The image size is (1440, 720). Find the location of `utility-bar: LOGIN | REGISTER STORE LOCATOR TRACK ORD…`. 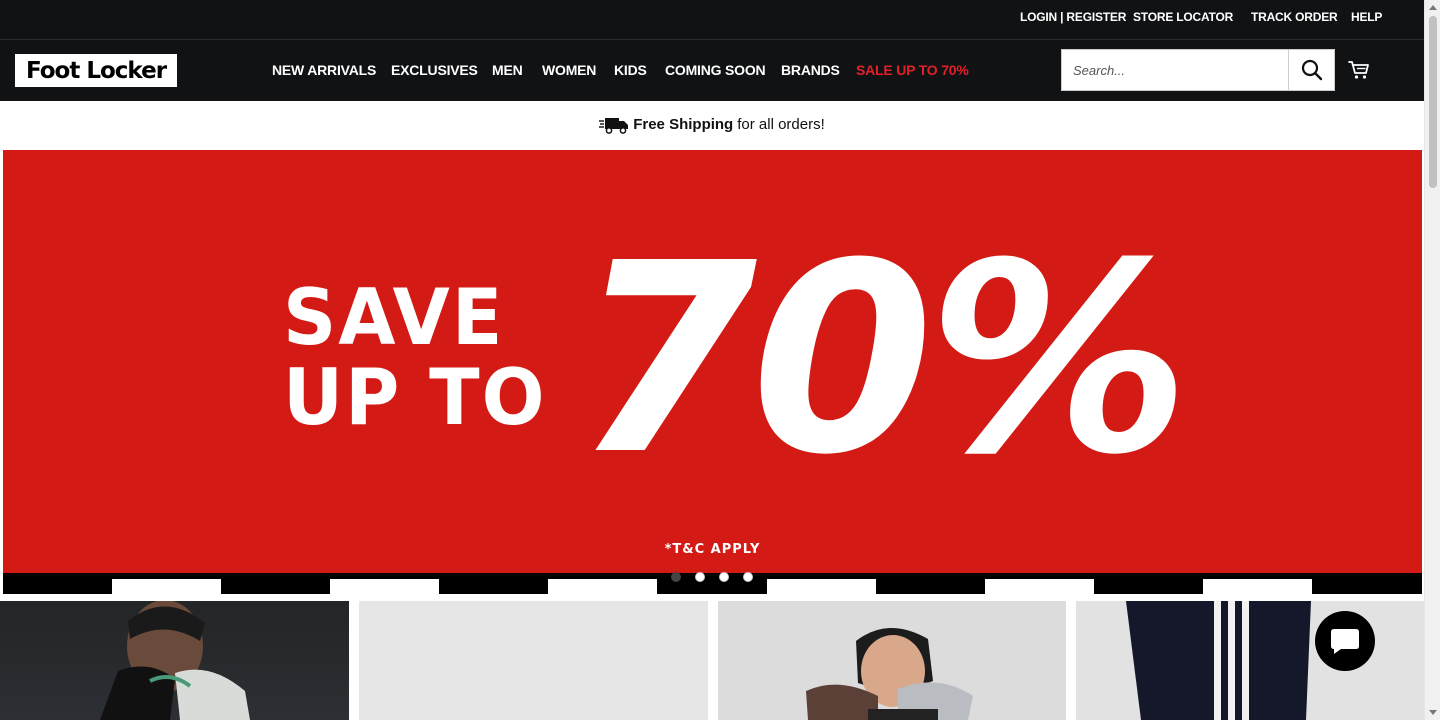

utility-bar: LOGIN | REGISTER STORE LOCATOR TRACK ORD… is located at coordinates (712, 19).